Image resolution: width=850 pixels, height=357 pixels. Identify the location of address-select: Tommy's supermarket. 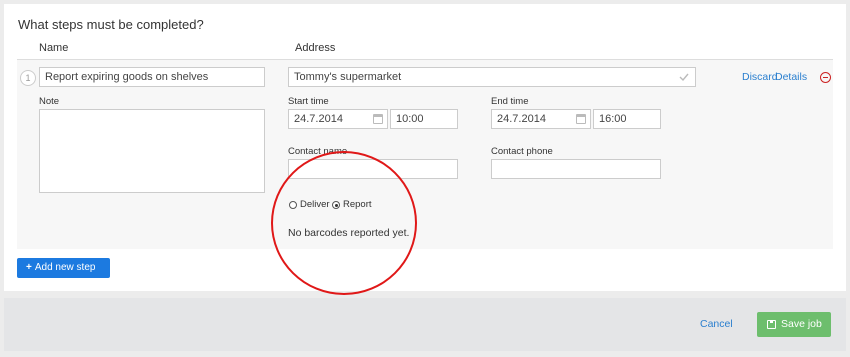
(492, 77).